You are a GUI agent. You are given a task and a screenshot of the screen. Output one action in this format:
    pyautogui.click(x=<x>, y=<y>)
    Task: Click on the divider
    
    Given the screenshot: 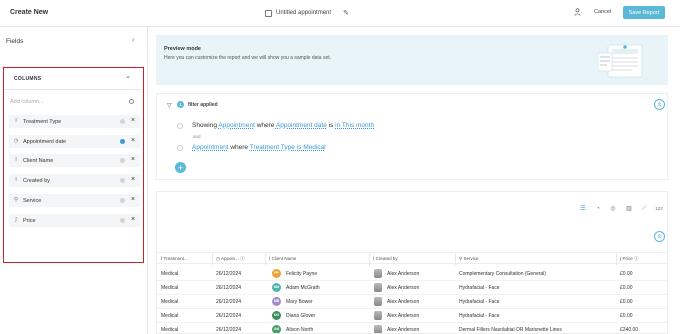 What is the action you would take?
    pyautogui.click(x=73, y=89)
    